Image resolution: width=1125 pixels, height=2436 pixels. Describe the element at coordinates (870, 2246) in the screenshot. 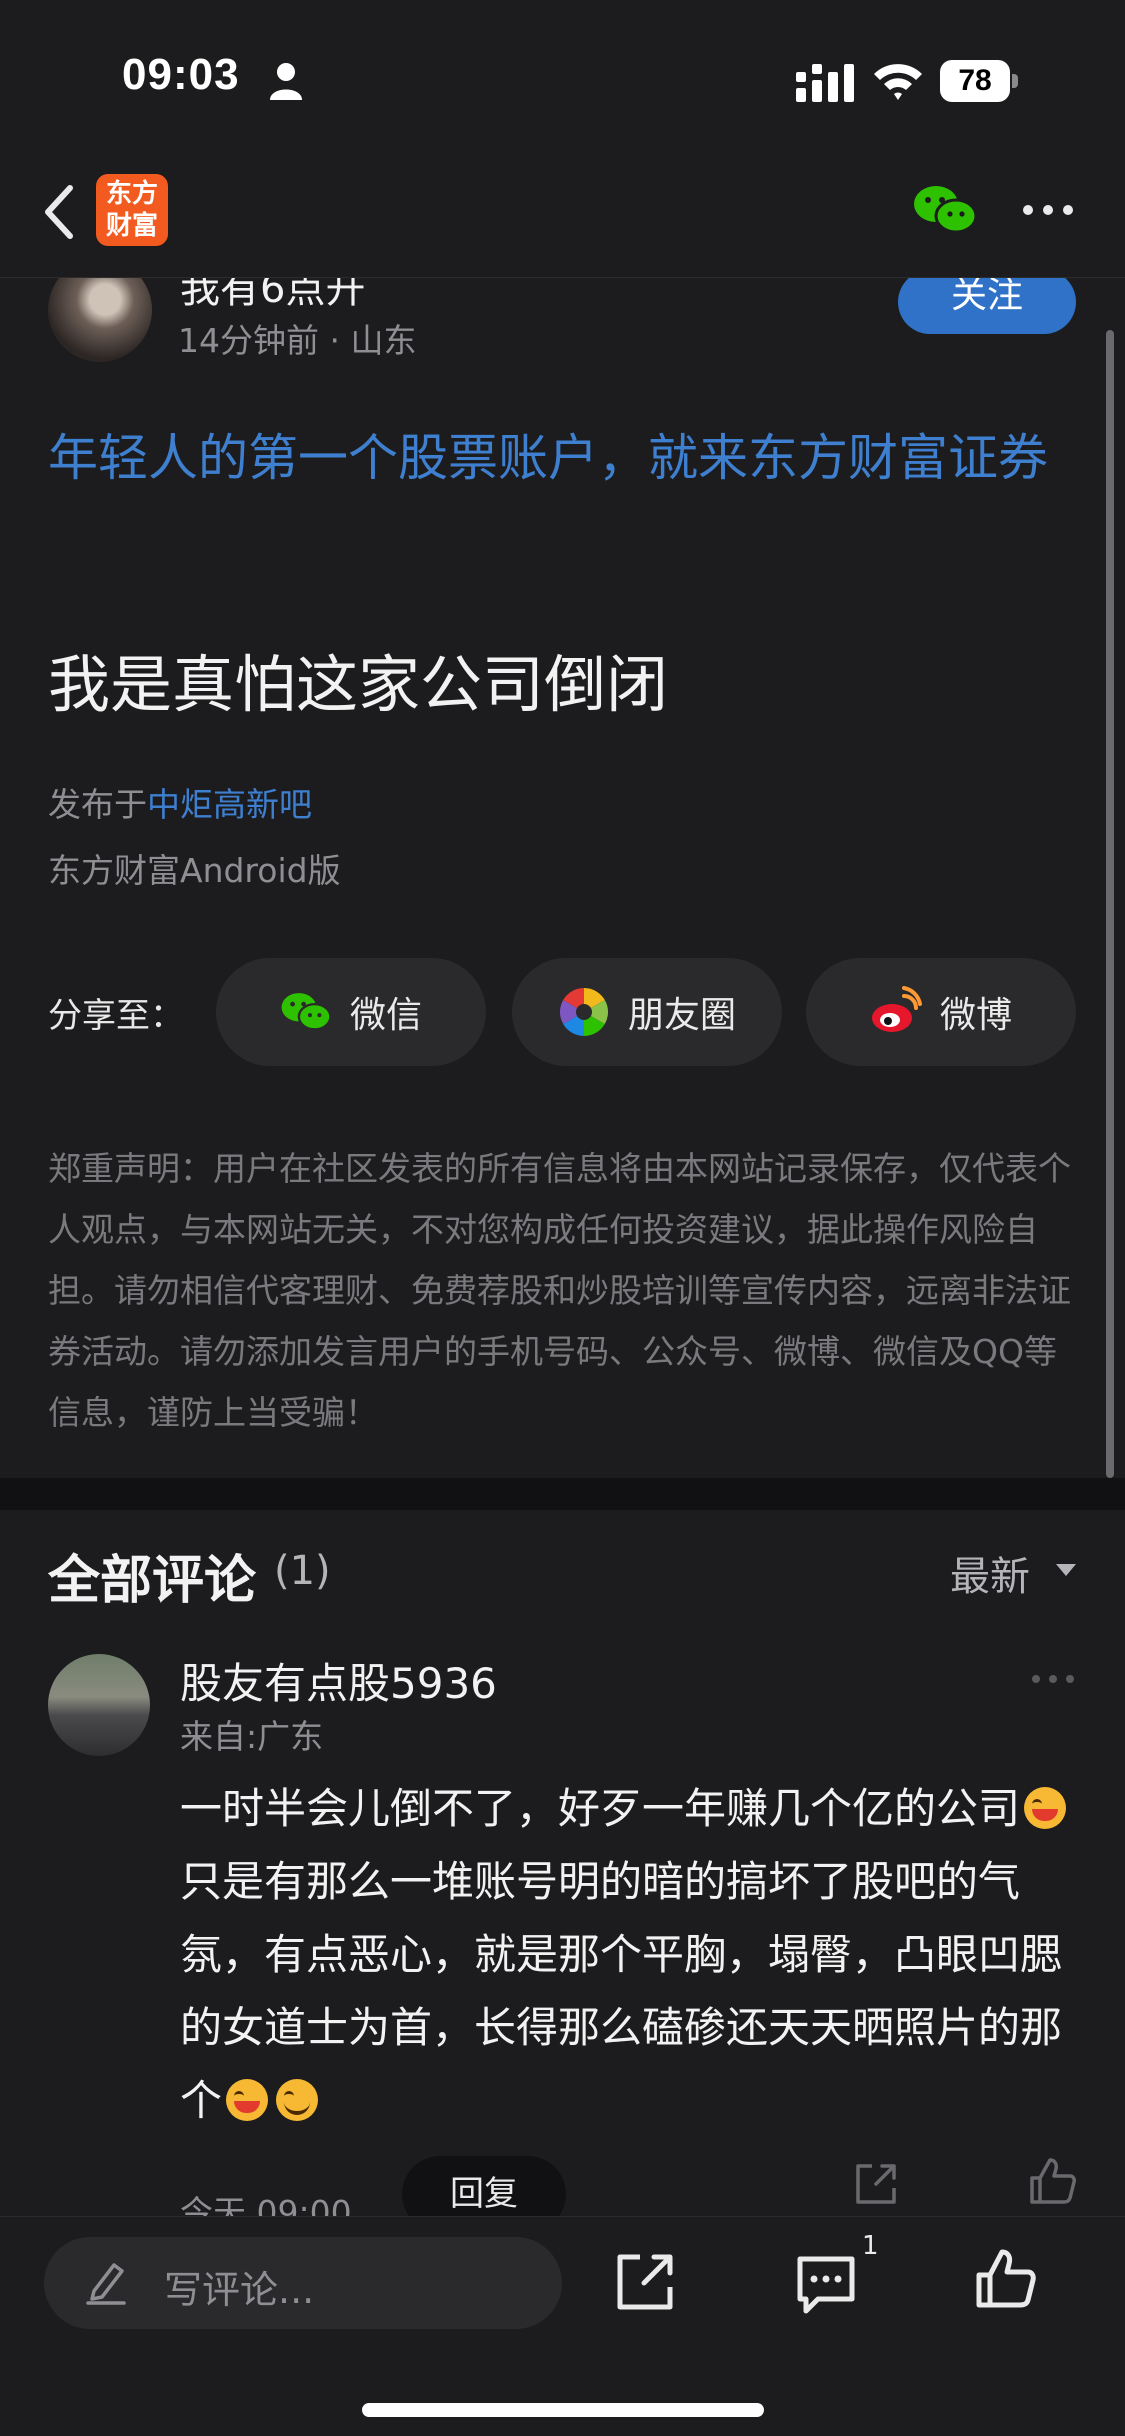

I see `comment-count-badge: 1` at that location.